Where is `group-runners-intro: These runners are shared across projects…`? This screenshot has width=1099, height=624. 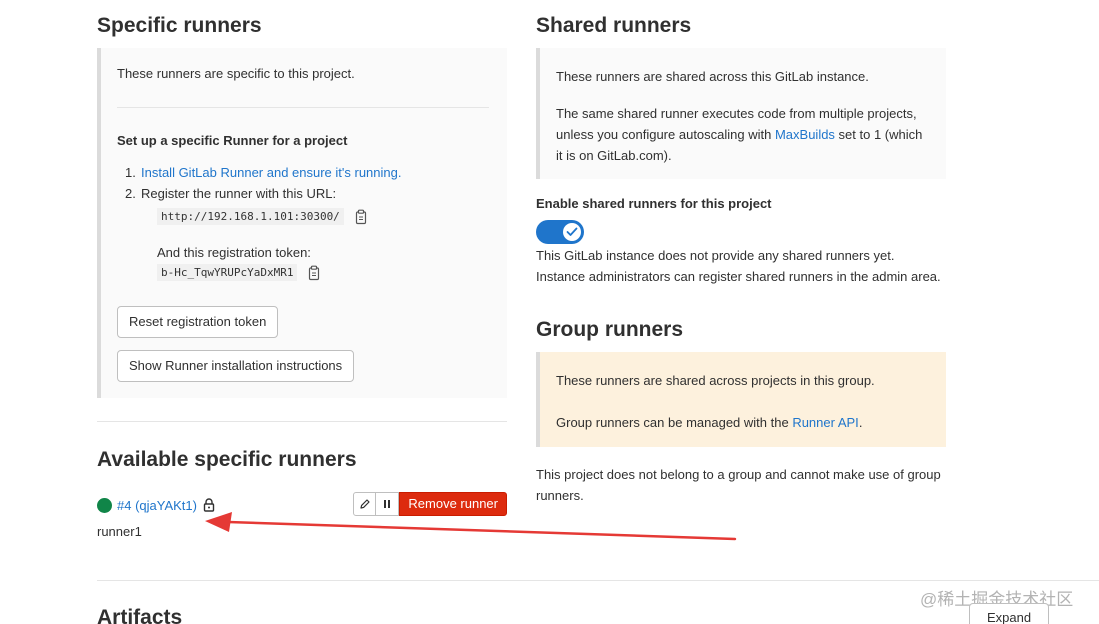
group-runners-intro: These runners are shared across projects… is located at coordinates (715, 380).